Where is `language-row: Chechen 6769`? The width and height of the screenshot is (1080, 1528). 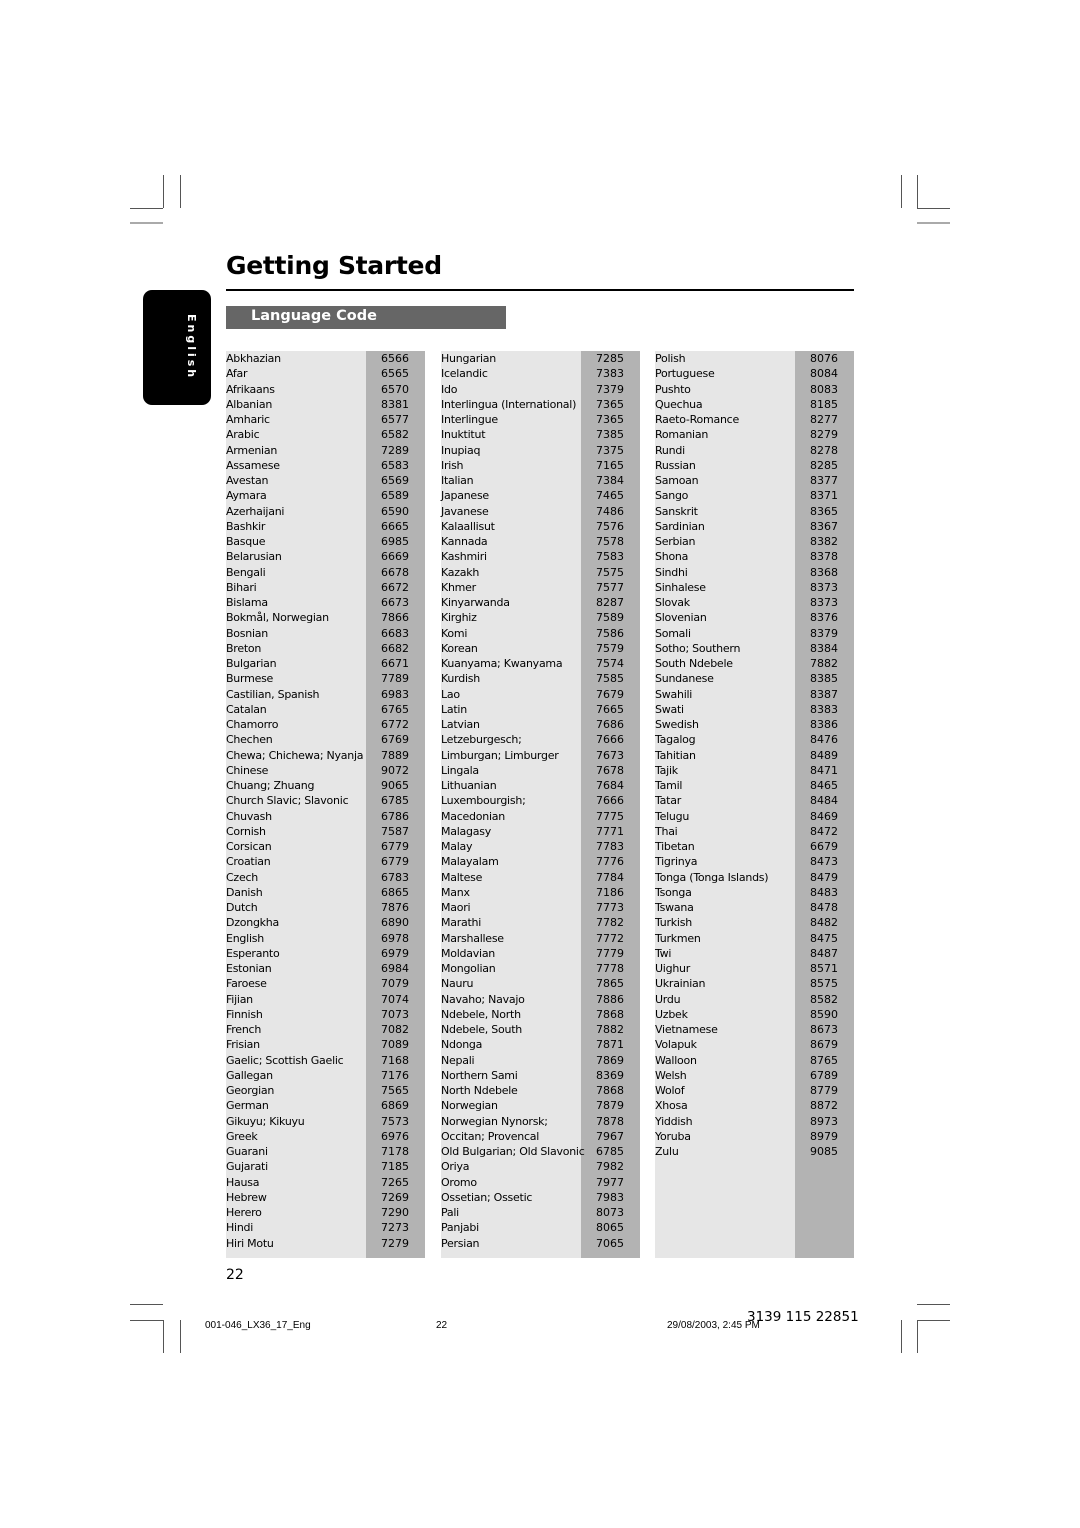
language-row: Chechen 6769 is located at coordinates (325, 739).